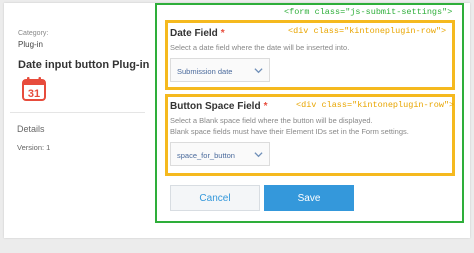 This screenshot has width=474, height=253. I want to click on version-text: Version: 1, so click(34, 147).